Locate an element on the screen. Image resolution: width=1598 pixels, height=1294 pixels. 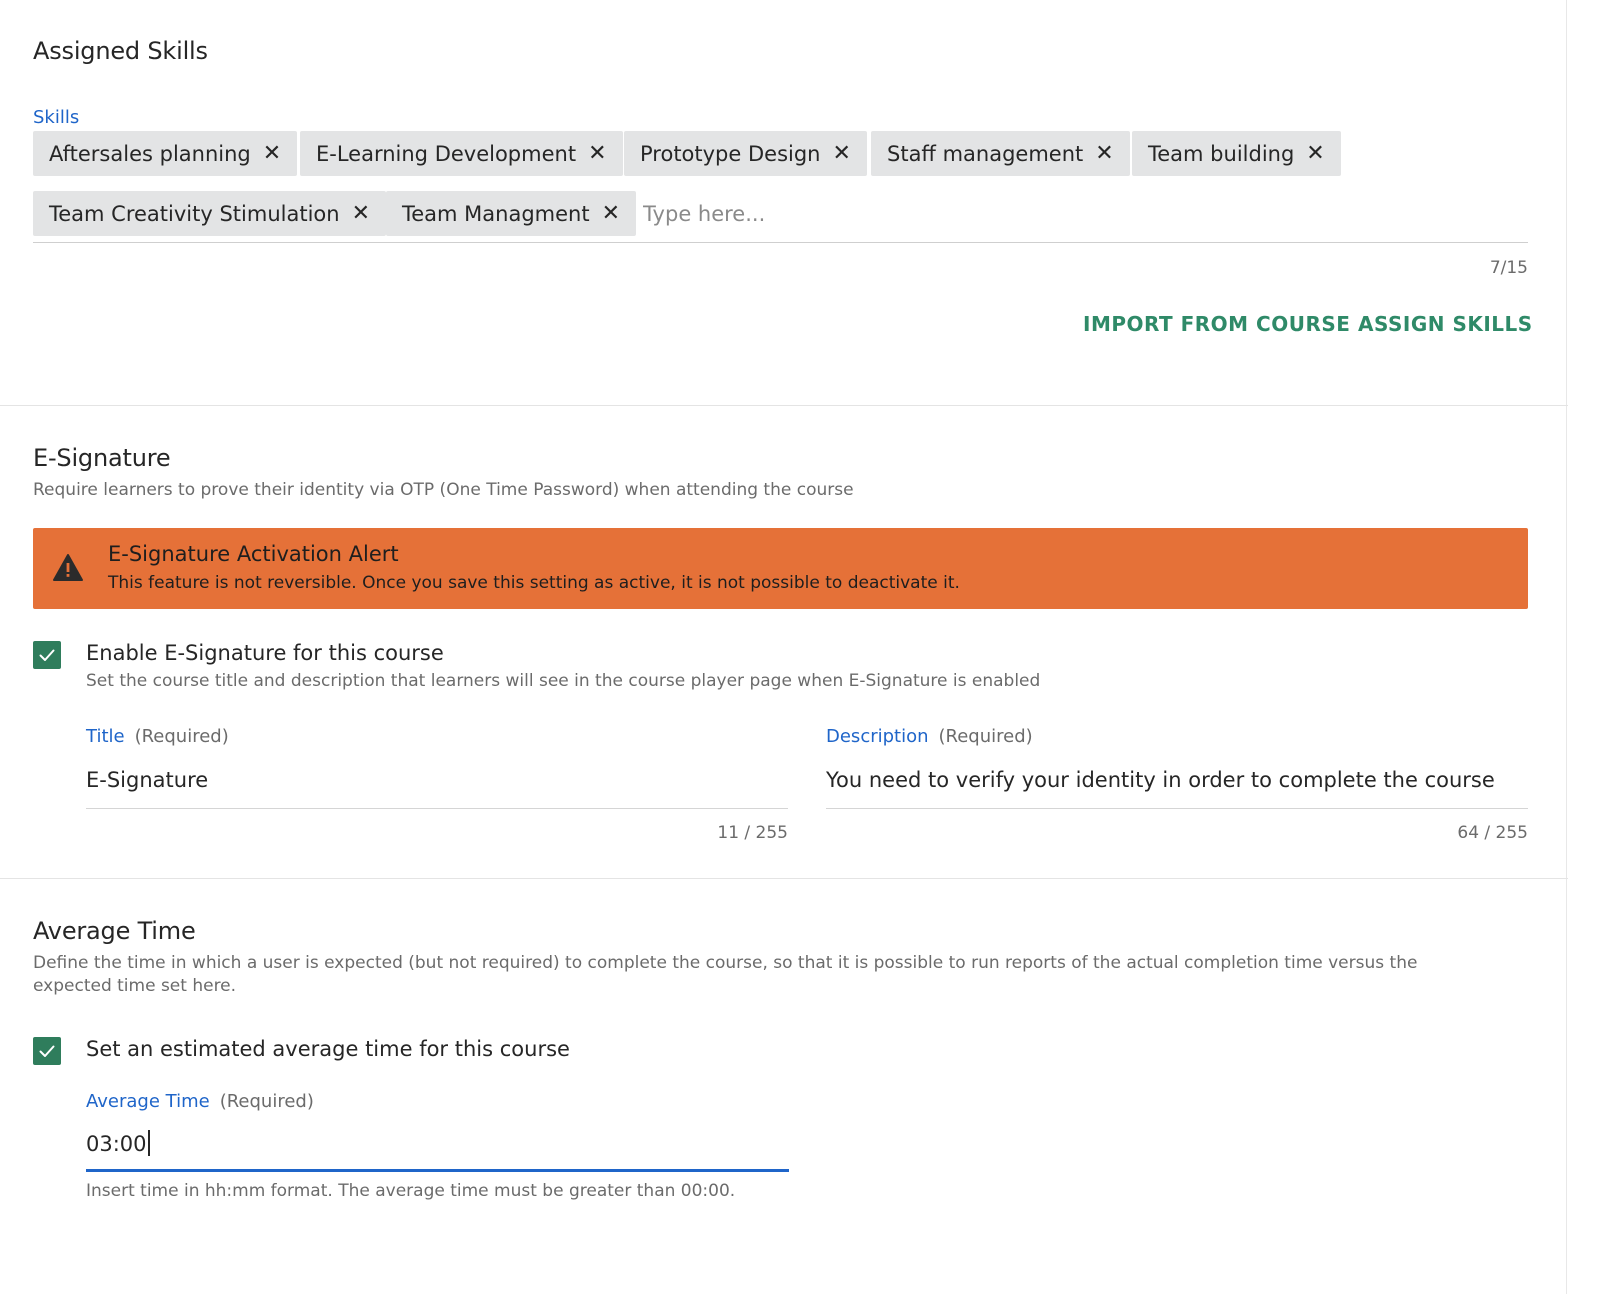
skill-chip-label: E-Learning Development is located at coordinates (446, 153).